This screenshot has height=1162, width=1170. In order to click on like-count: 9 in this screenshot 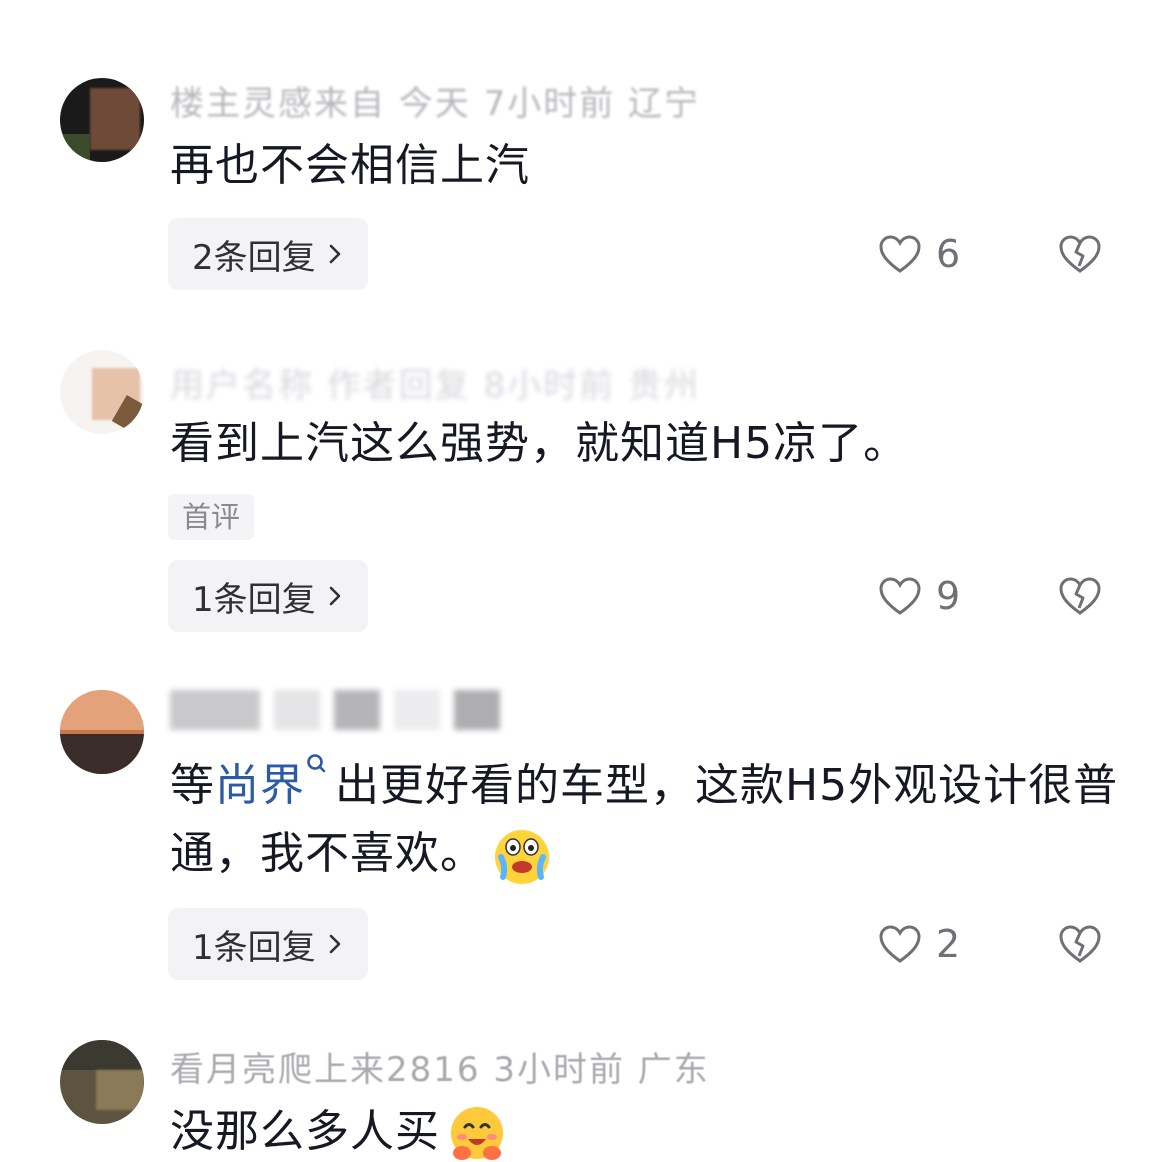, I will do `click(948, 596)`.